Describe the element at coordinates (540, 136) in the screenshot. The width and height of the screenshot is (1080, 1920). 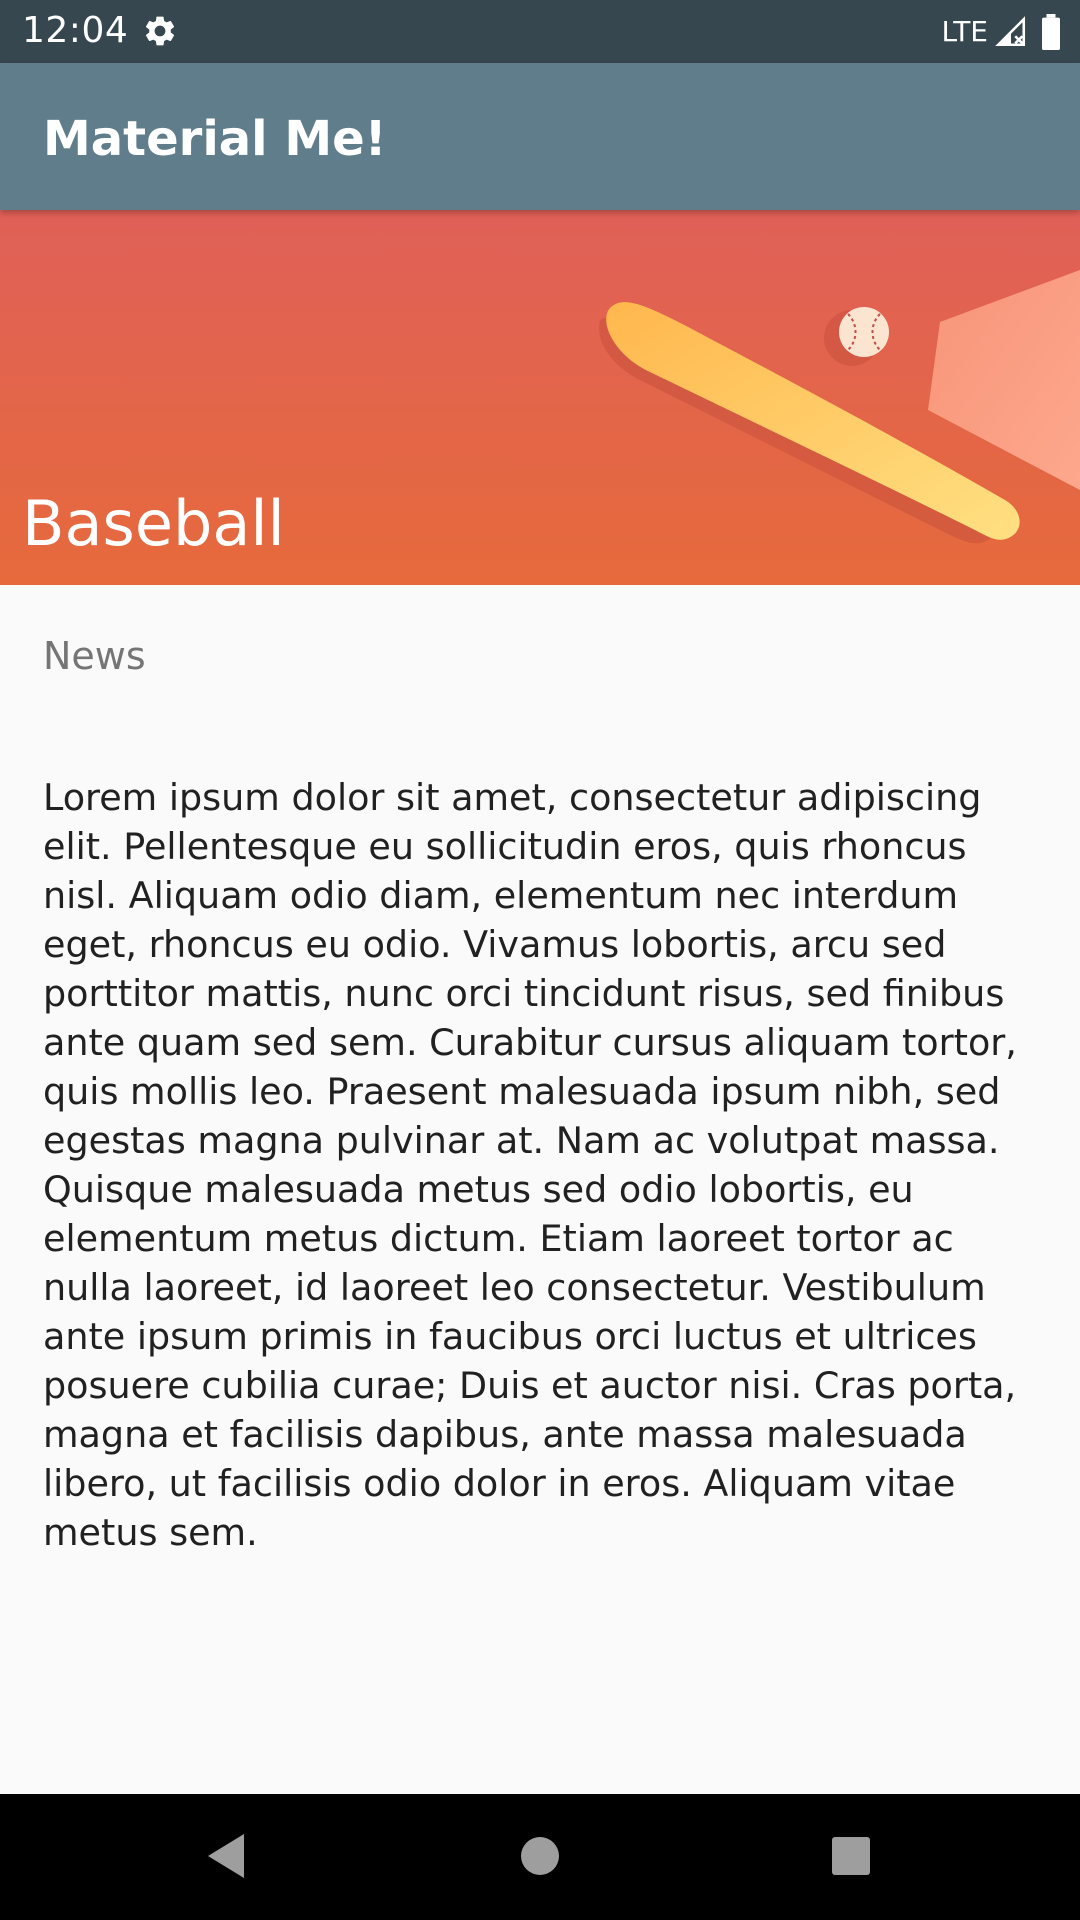
I see `app-bar: Material Me!` at that location.